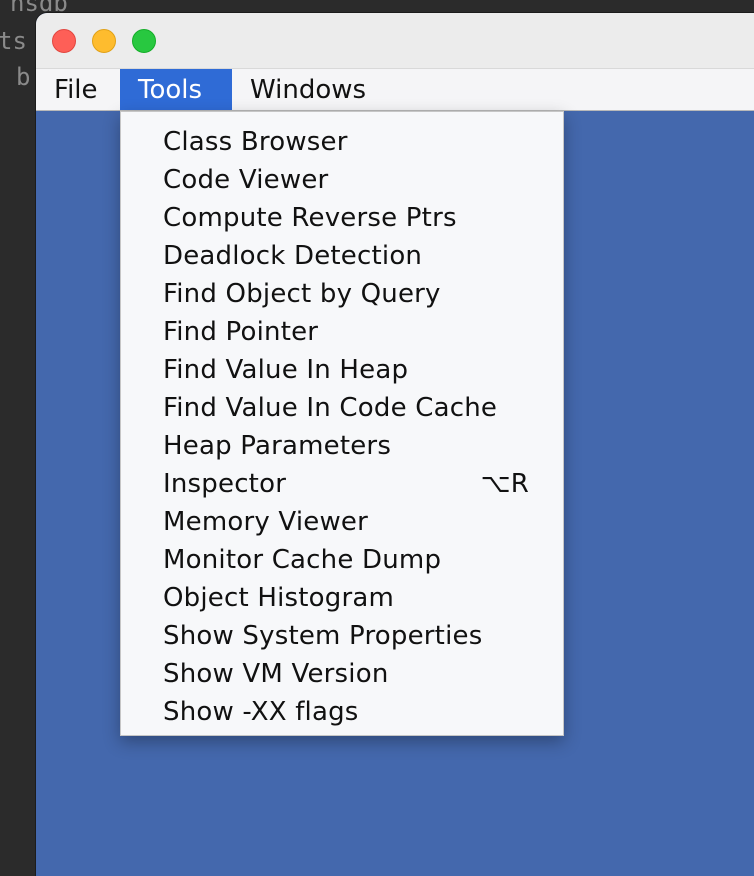 The width and height of the screenshot is (754, 876). Describe the element at coordinates (504, 484) in the screenshot. I see `keyboard-shortcut: ⌥R` at that location.